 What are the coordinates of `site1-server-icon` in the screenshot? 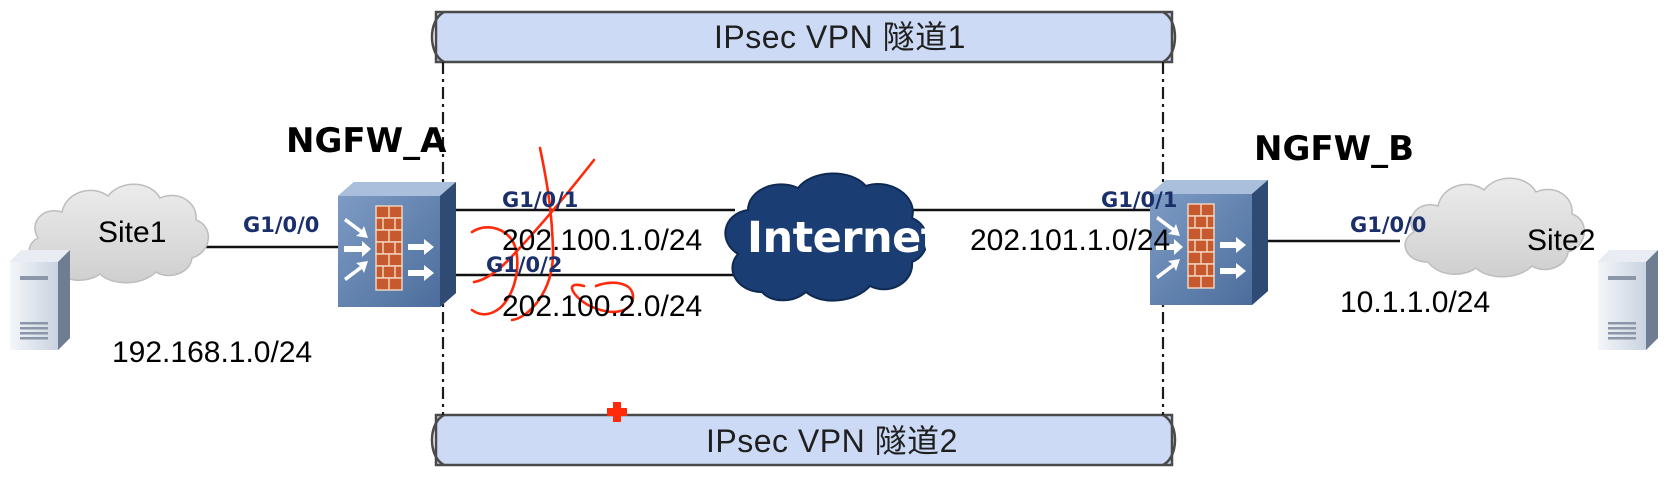 It's located at (40, 300).